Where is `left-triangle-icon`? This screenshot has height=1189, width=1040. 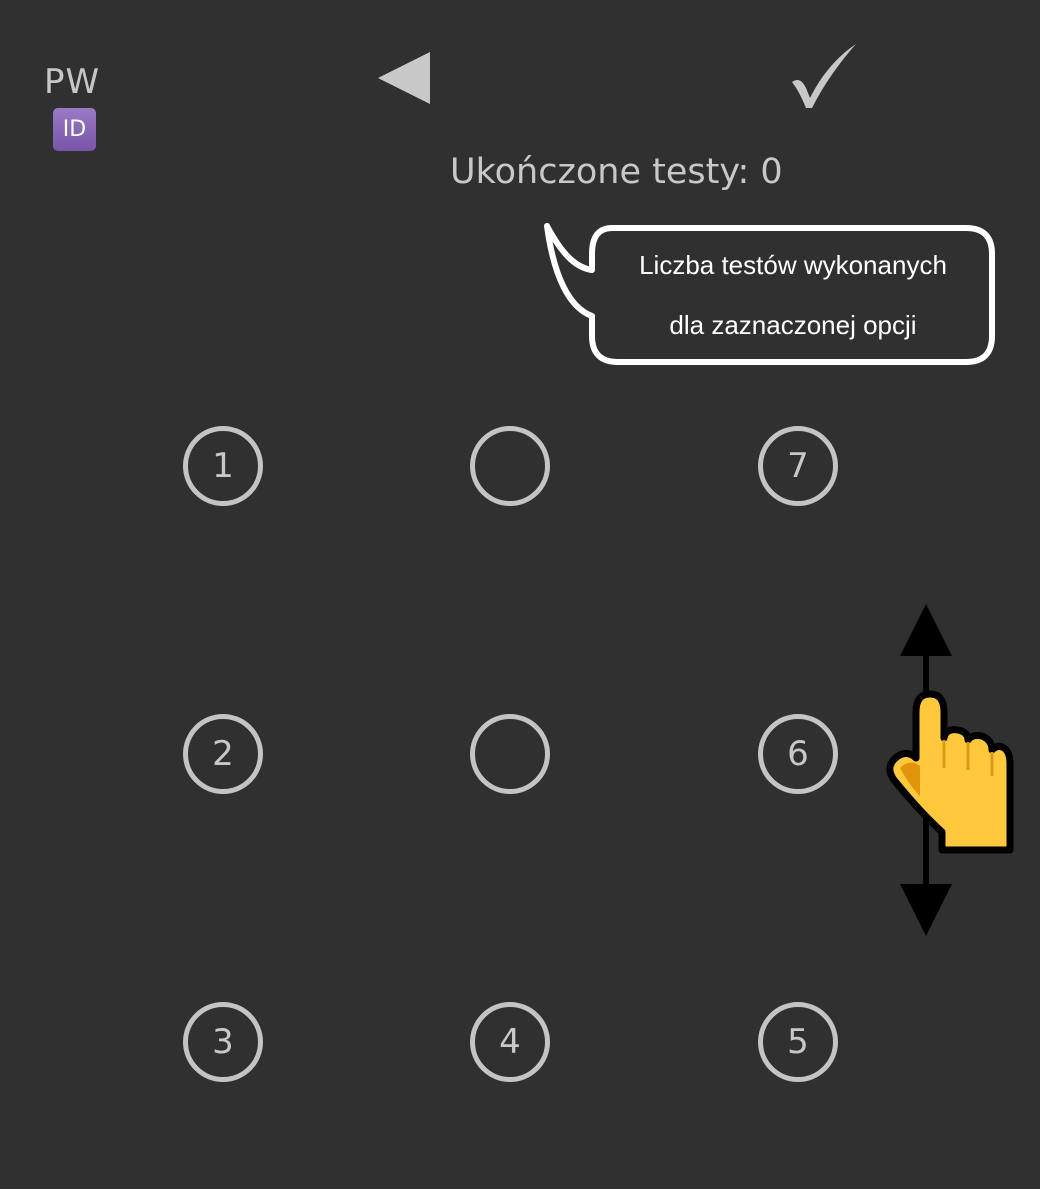 left-triangle-icon is located at coordinates (404, 78).